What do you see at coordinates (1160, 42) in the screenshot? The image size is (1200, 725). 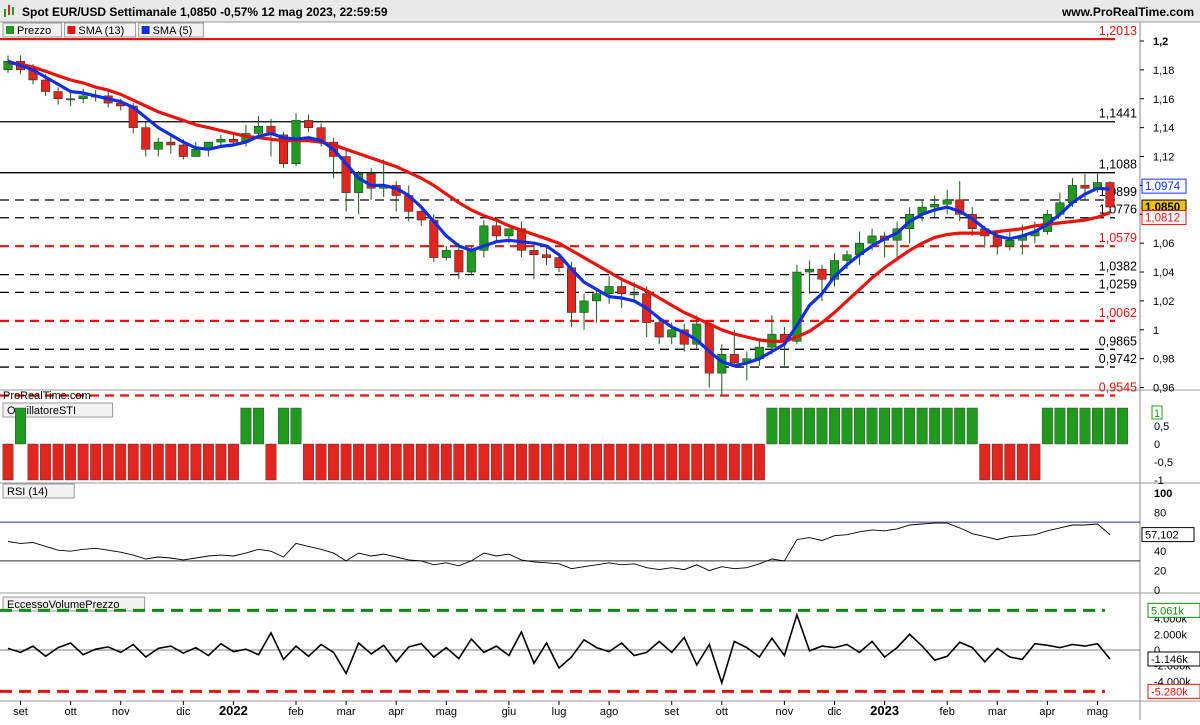 I see `price-tick-label: 1,2` at bounding box center [1160, 42].